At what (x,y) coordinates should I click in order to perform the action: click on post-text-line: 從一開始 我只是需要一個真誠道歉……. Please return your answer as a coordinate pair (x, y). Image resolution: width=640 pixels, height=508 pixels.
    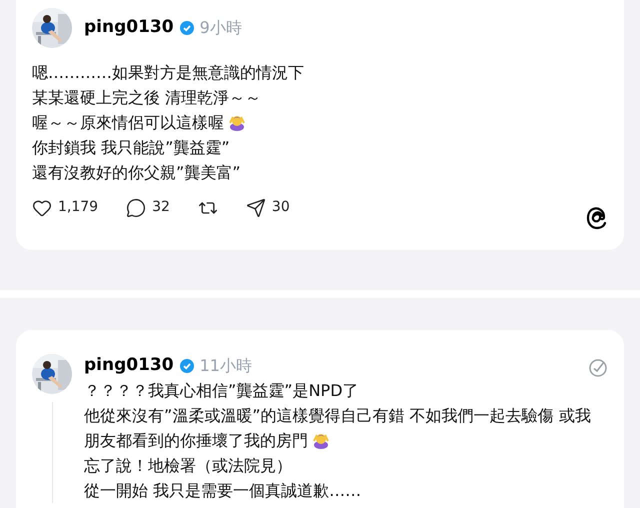
    Looking at the image, I should click on (223, 491).